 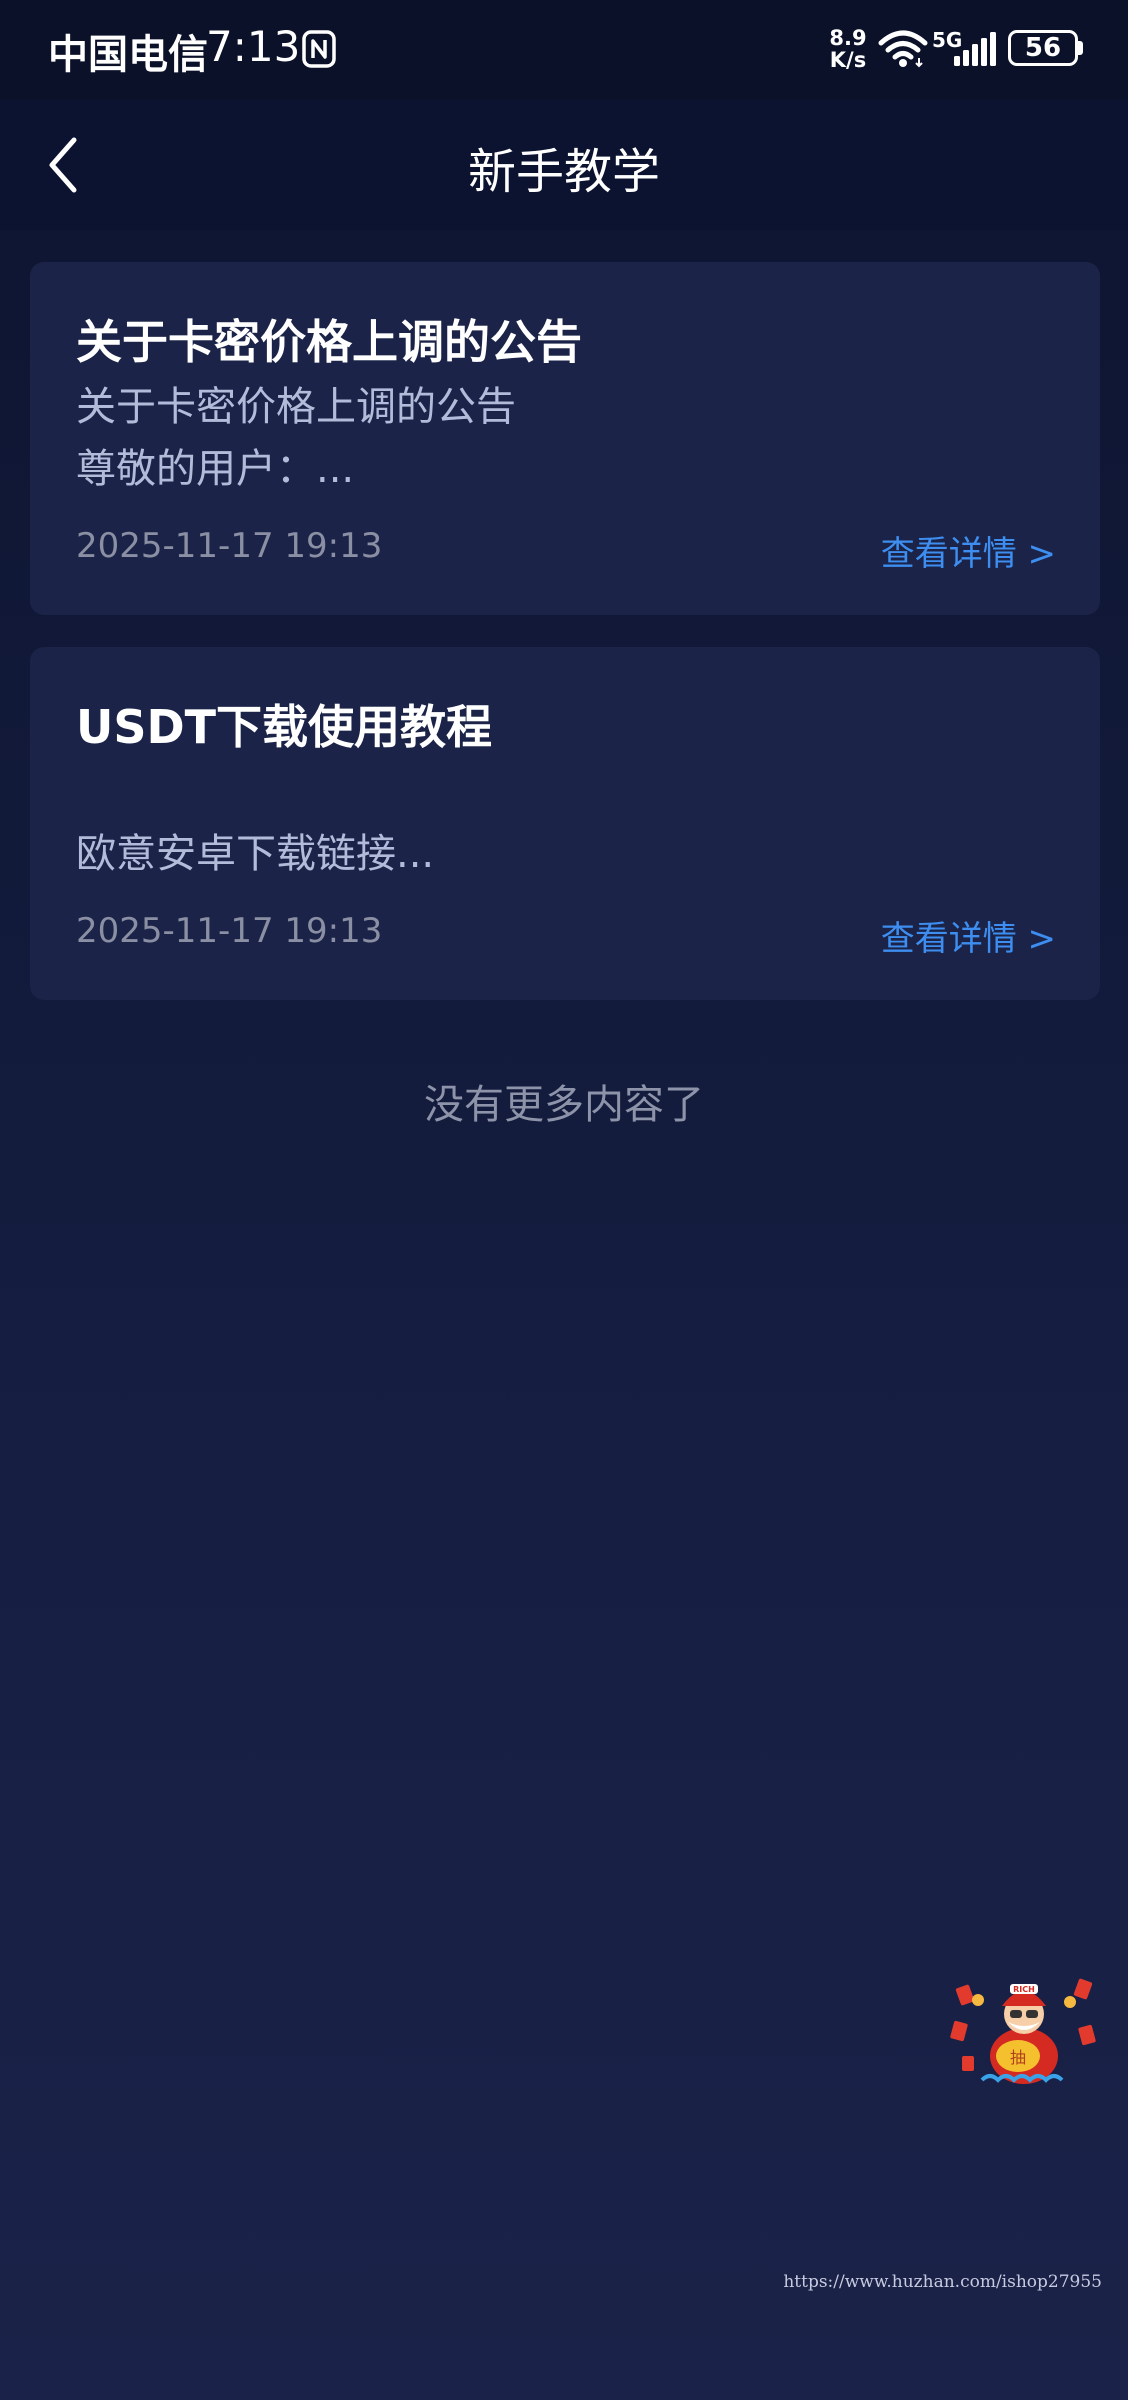 I want to click on mascot-bag-text: 抽, so click(x=1018, y=2057).